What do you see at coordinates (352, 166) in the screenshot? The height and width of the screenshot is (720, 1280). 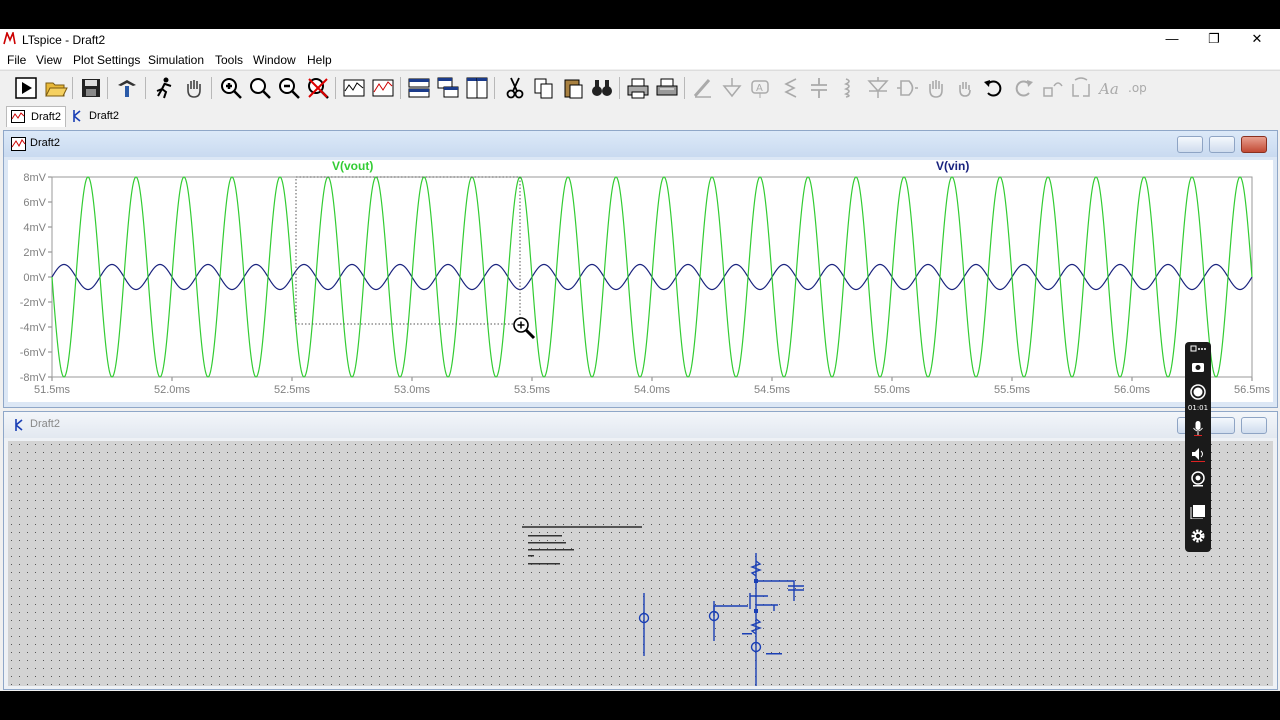 I see `trace-label-vout: V(vout)` at bounding box center [352, 166].